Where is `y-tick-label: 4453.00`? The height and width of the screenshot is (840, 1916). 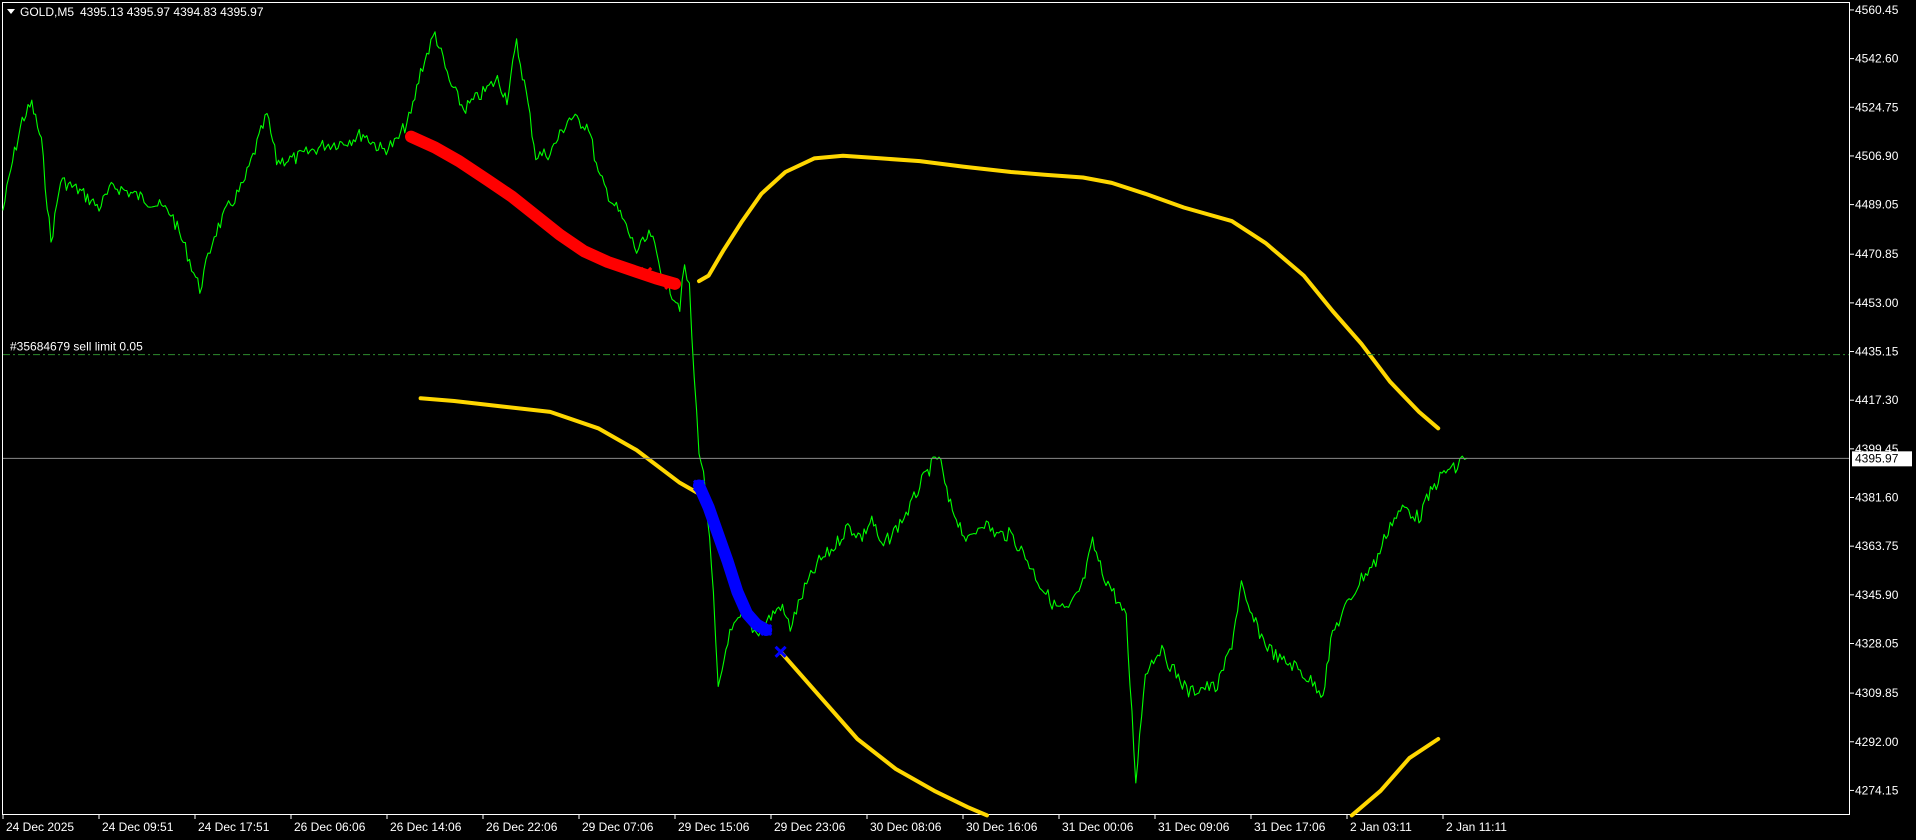
y-tick-label: 4453.00 is located at coordinates (1877, 303).